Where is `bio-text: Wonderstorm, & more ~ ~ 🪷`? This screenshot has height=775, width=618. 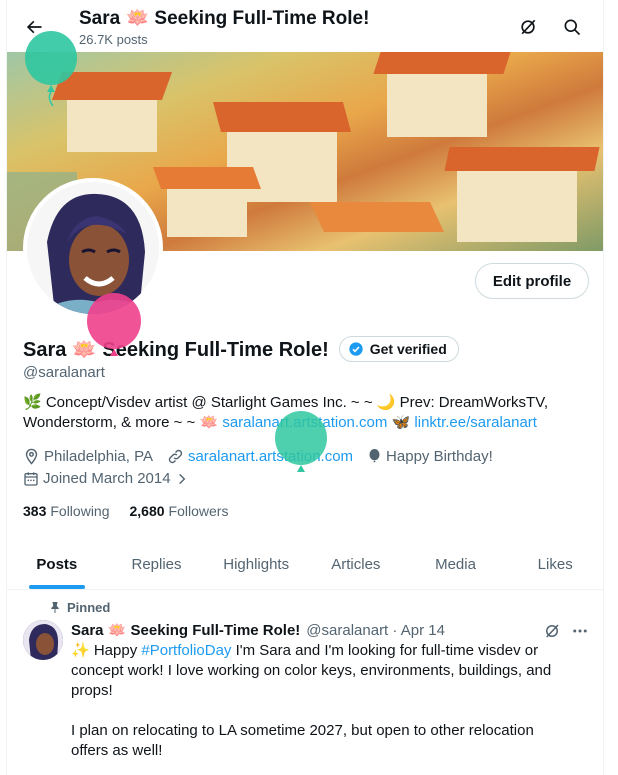
bio-text: Wonderstorm, & more ~ ~ 🪷 is located at coordinates (123, 422).